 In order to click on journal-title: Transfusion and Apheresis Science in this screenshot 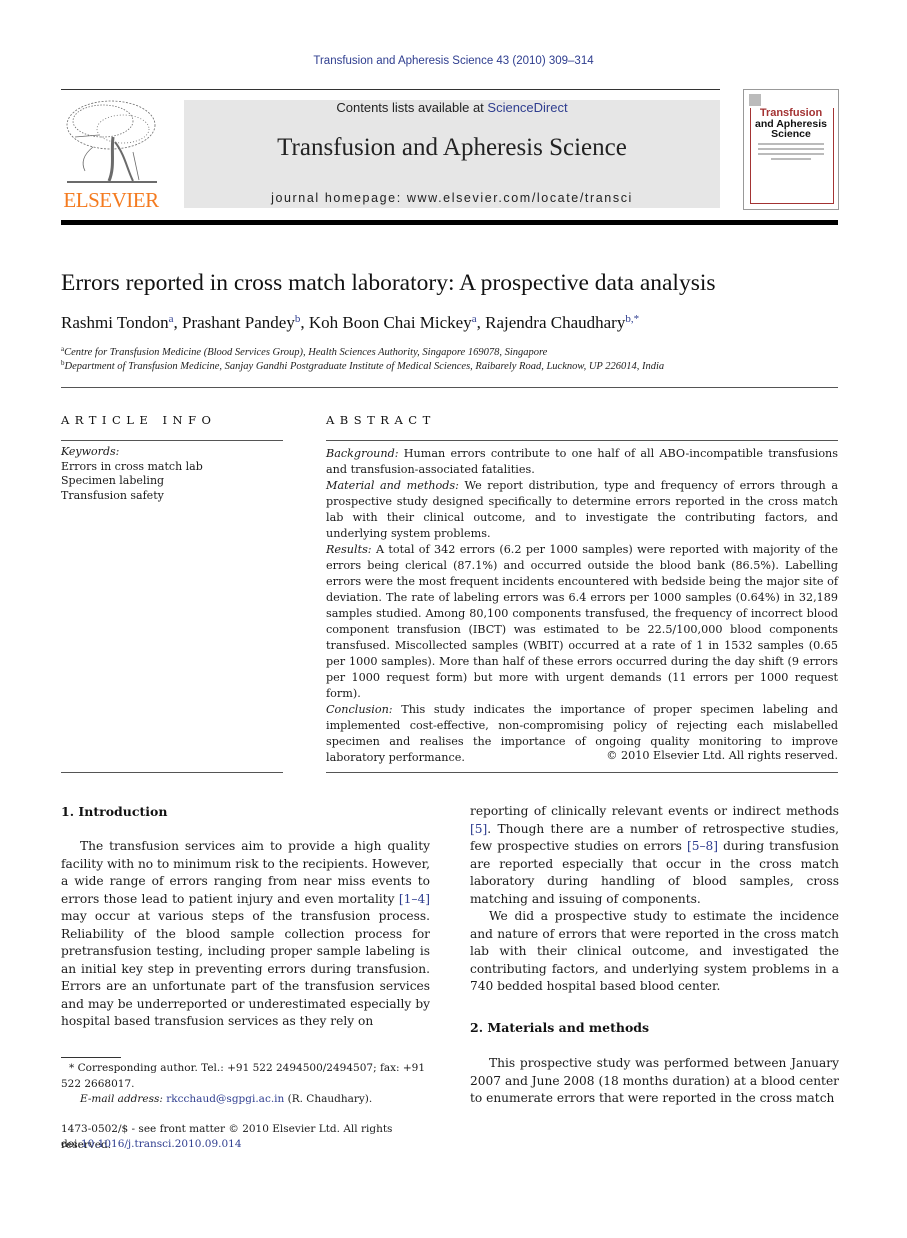, I will do `click(452, 147)`.